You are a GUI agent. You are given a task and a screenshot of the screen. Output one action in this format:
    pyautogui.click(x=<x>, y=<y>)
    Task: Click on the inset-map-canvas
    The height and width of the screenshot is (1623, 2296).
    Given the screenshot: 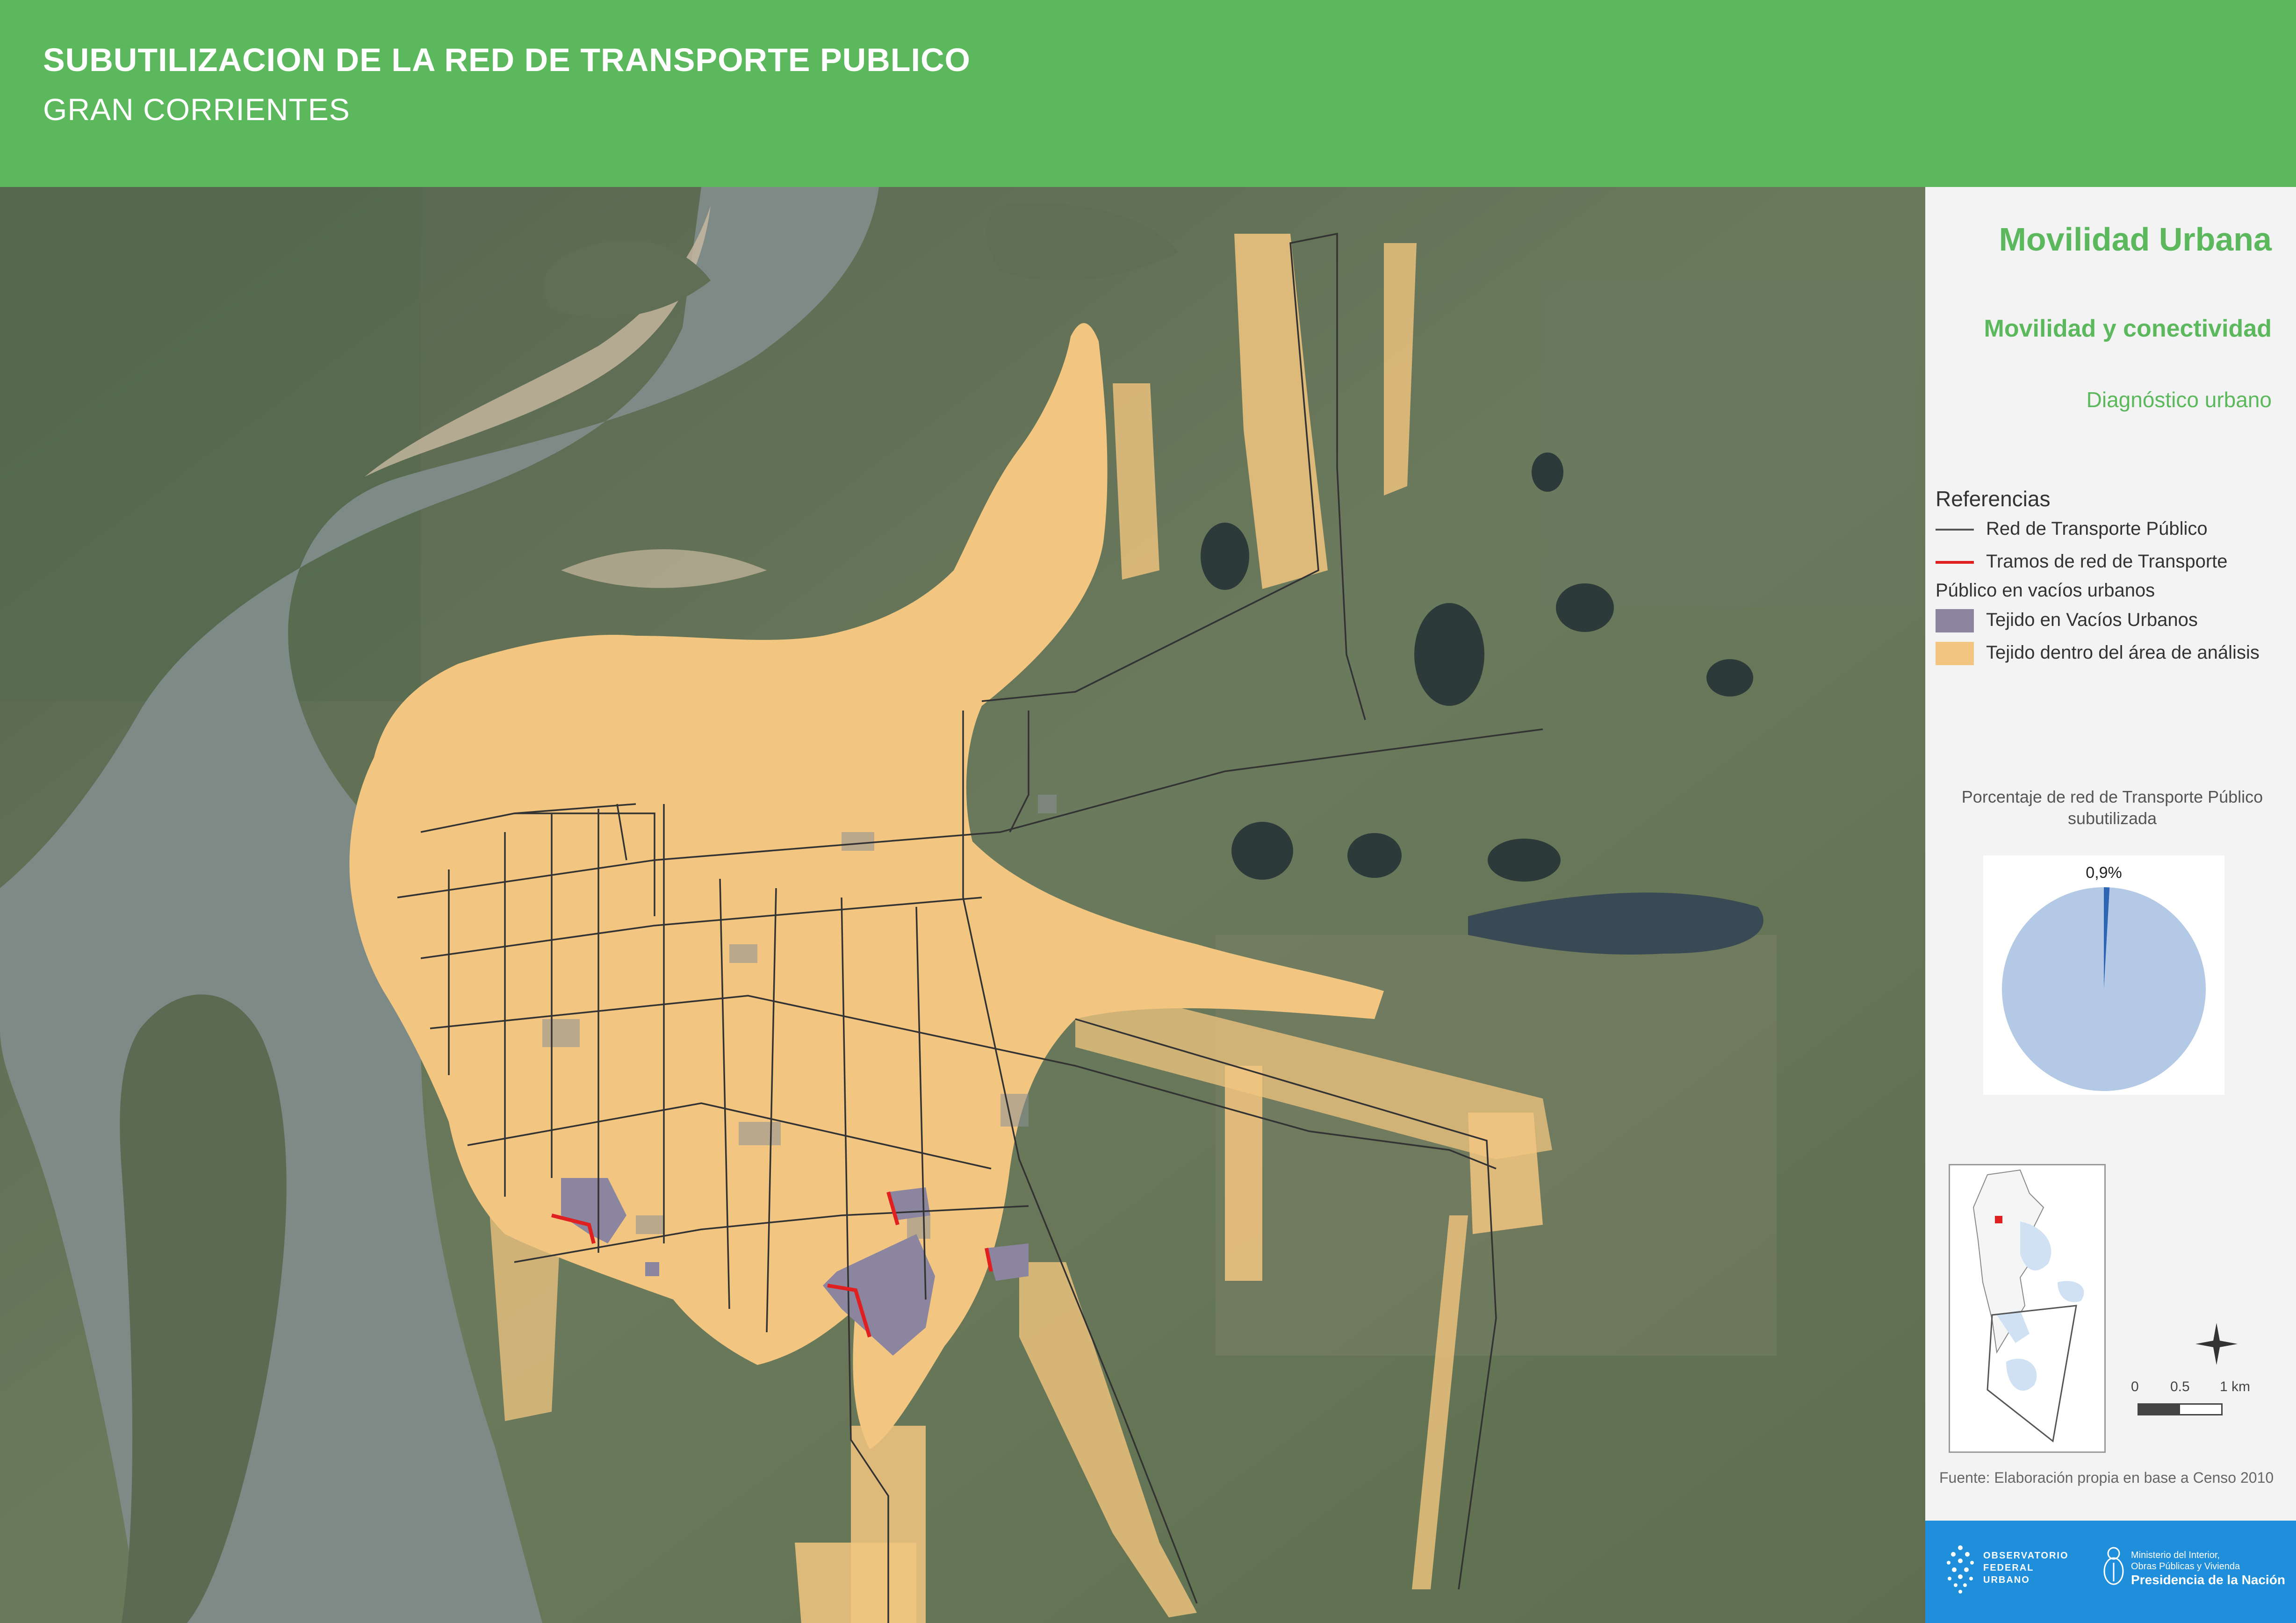 What is the action you would take?
    pyautogui.click(x=2028, y=1306)
    